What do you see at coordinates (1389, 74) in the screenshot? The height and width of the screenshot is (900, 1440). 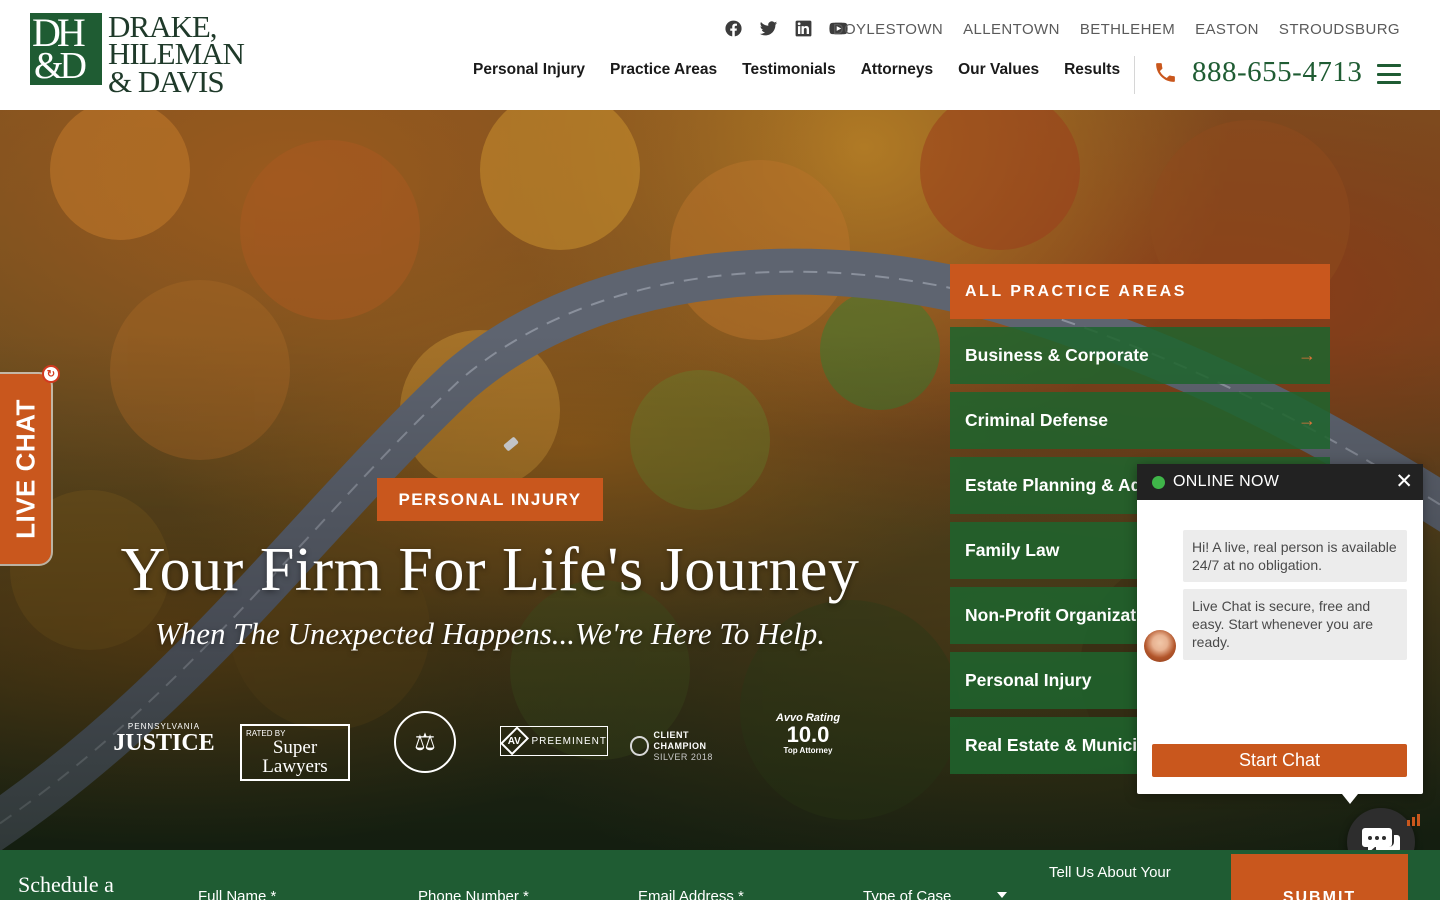 I see `menu-hamburger-icon` at bounding box center [1389, 74].